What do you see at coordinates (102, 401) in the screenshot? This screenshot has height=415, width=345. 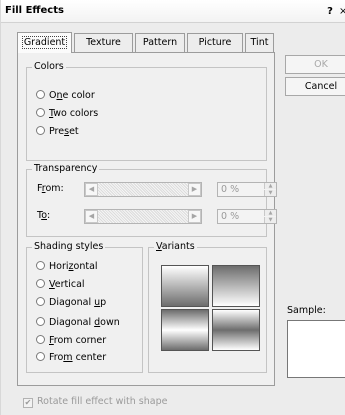 I see `rotate-fill-label: Rotate fill effect with shape` at bounding box center [102, 401].